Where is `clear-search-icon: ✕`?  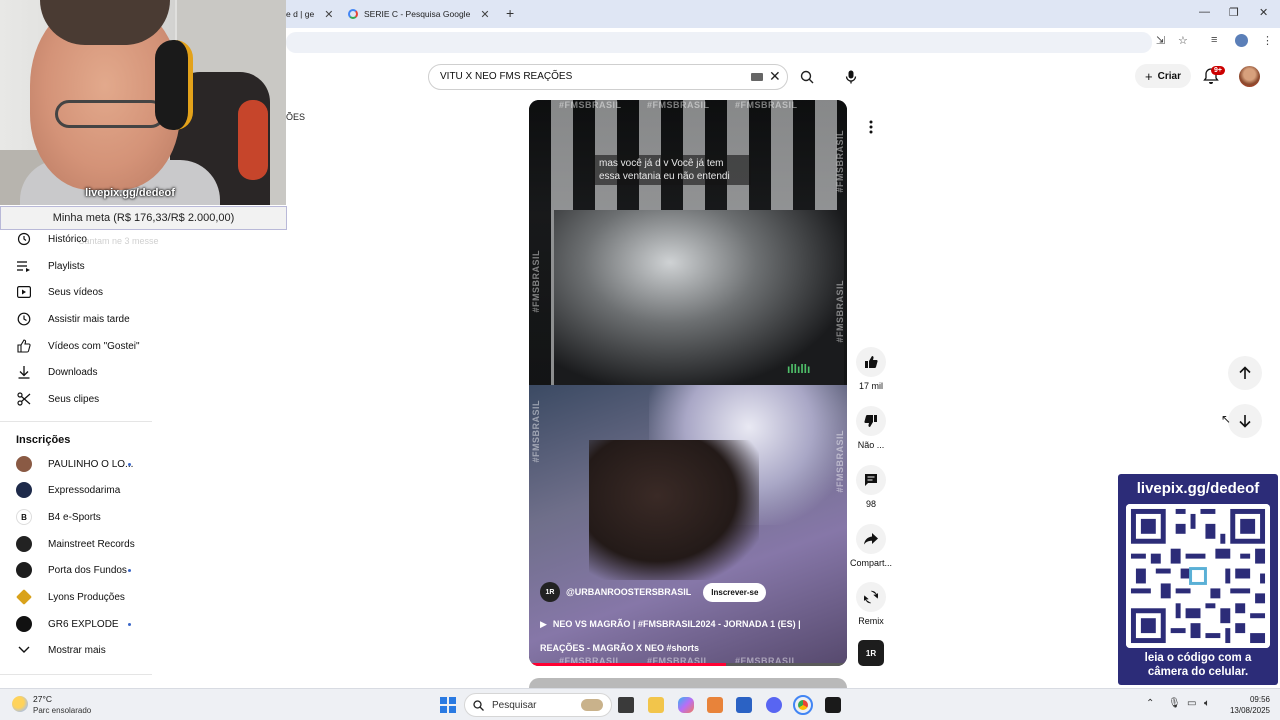 clear-search-icon: ✕ is located at coordinates (775, 76).